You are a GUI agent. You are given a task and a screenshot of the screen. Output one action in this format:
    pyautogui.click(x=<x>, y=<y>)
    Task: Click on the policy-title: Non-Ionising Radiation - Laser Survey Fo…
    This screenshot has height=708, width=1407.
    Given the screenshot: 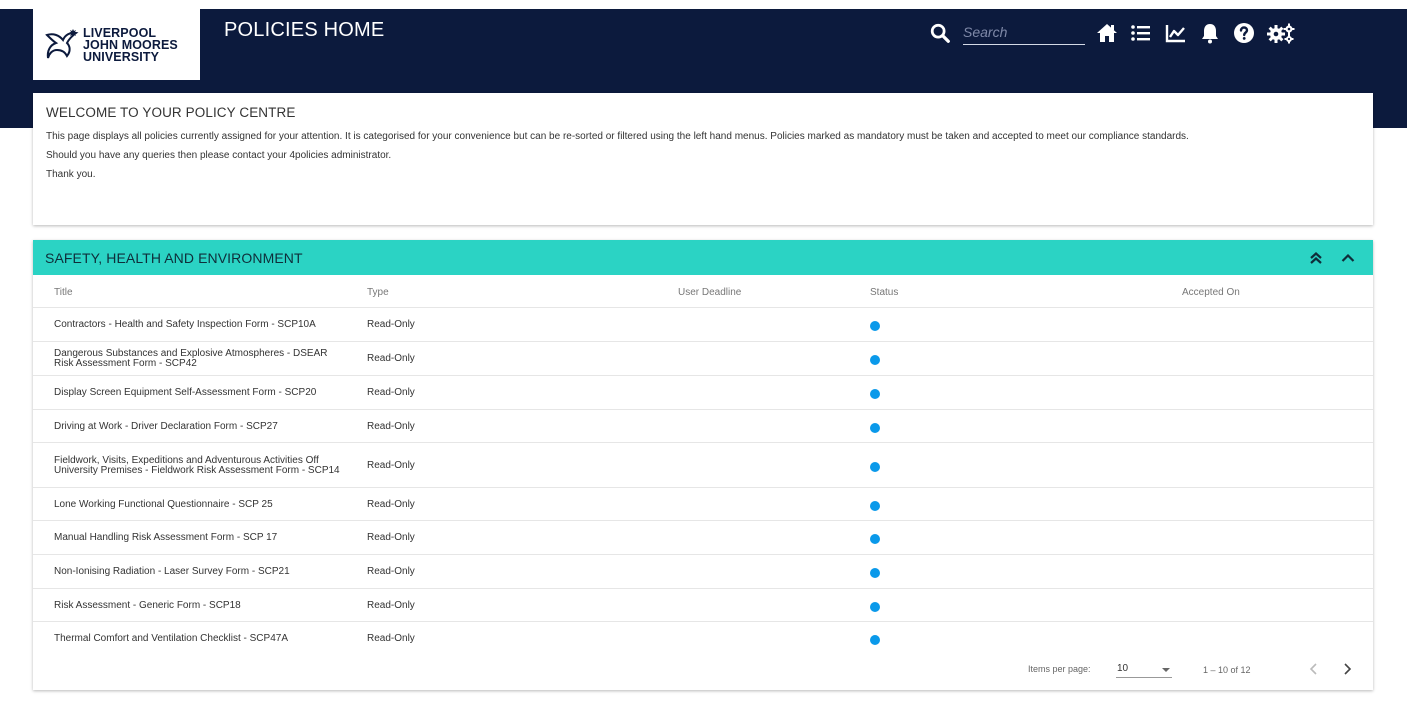 What is the action you would take?
    pyautogui.click(x=200, y=572)
    